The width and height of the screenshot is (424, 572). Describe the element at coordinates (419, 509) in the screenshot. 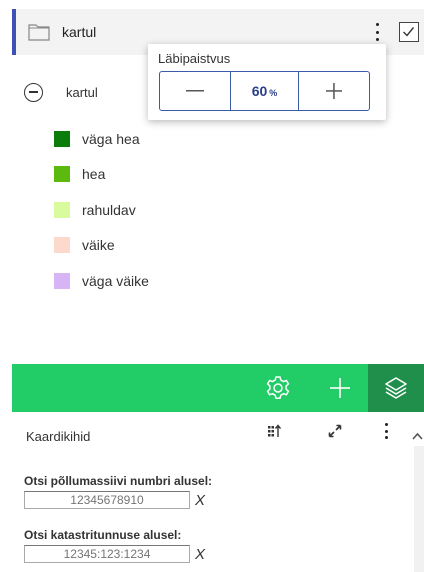

I see `scrollbar` at that location.